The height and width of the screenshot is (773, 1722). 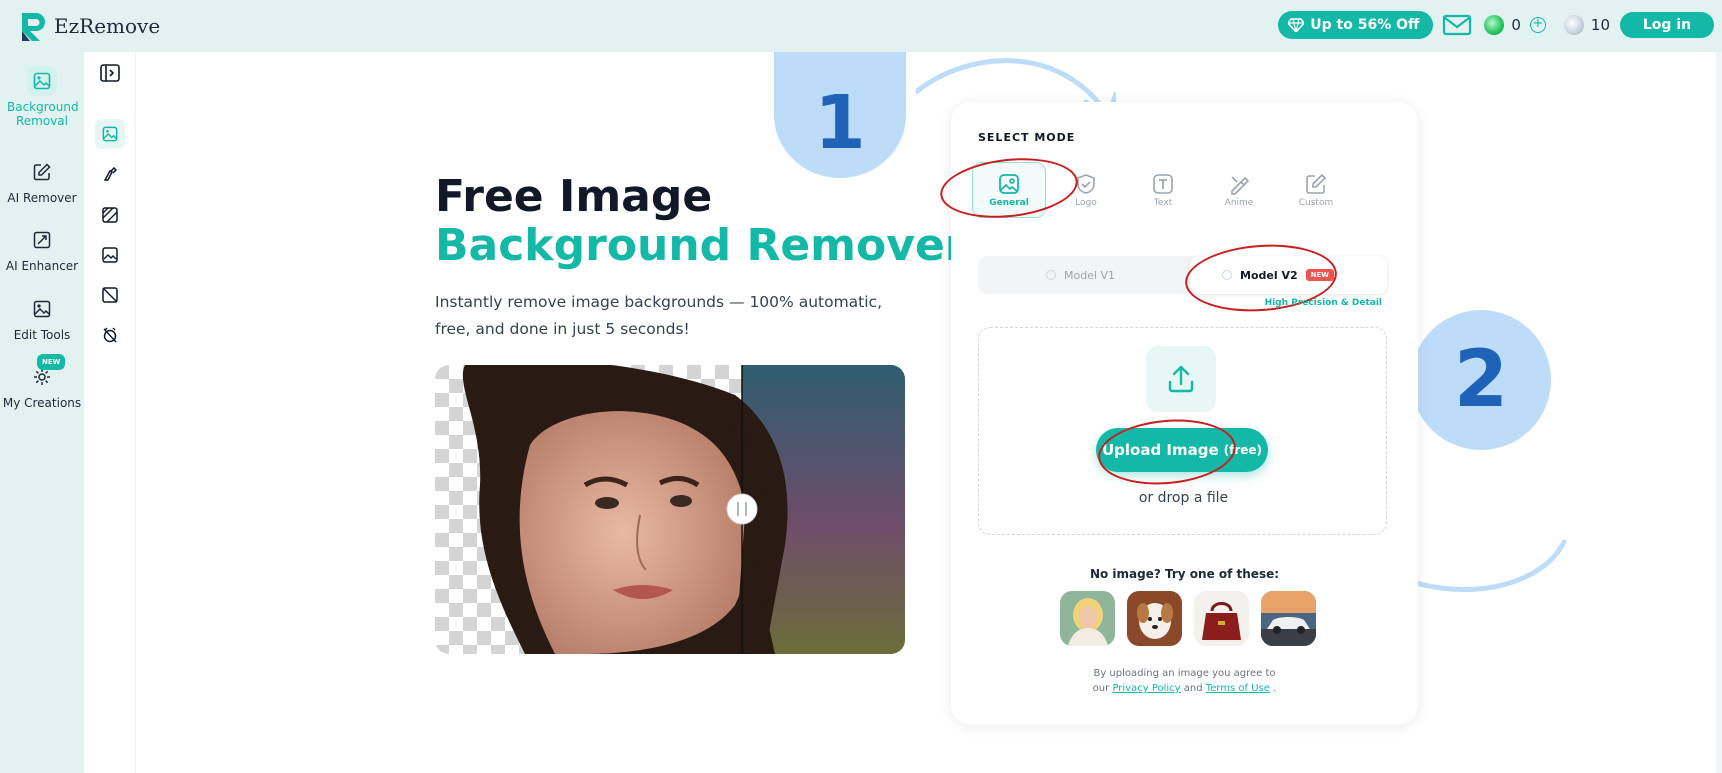 What do you see at coordinates (110, 134) in the screenshot?
I see `tool-image-icon` at bounding box center [110, 134].